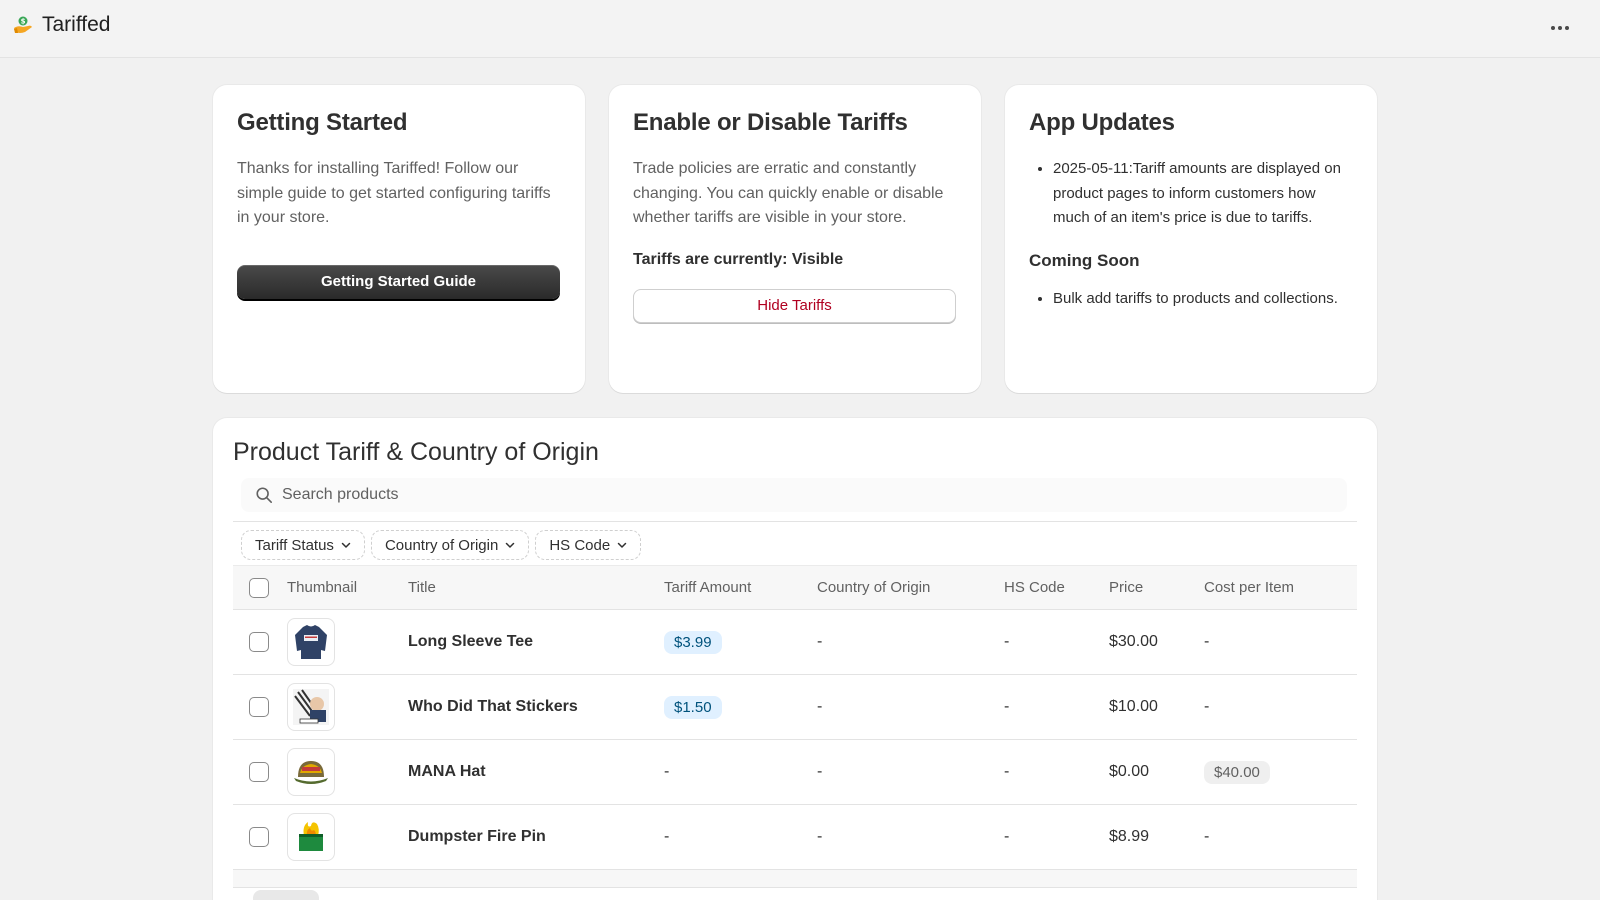  What do you see at coordinates (493, 707) in the screenshot?
I see `product-title: Who Did That Stickers` at bounding box center [493, 707].